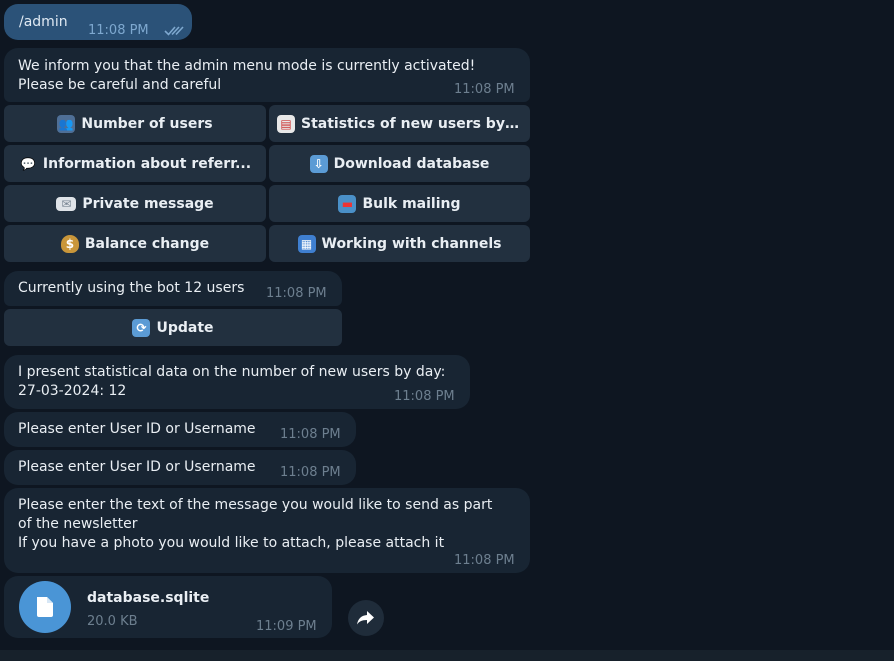  I want to click on number-of-users-button: 👥 Number of users, so click(135, 123).